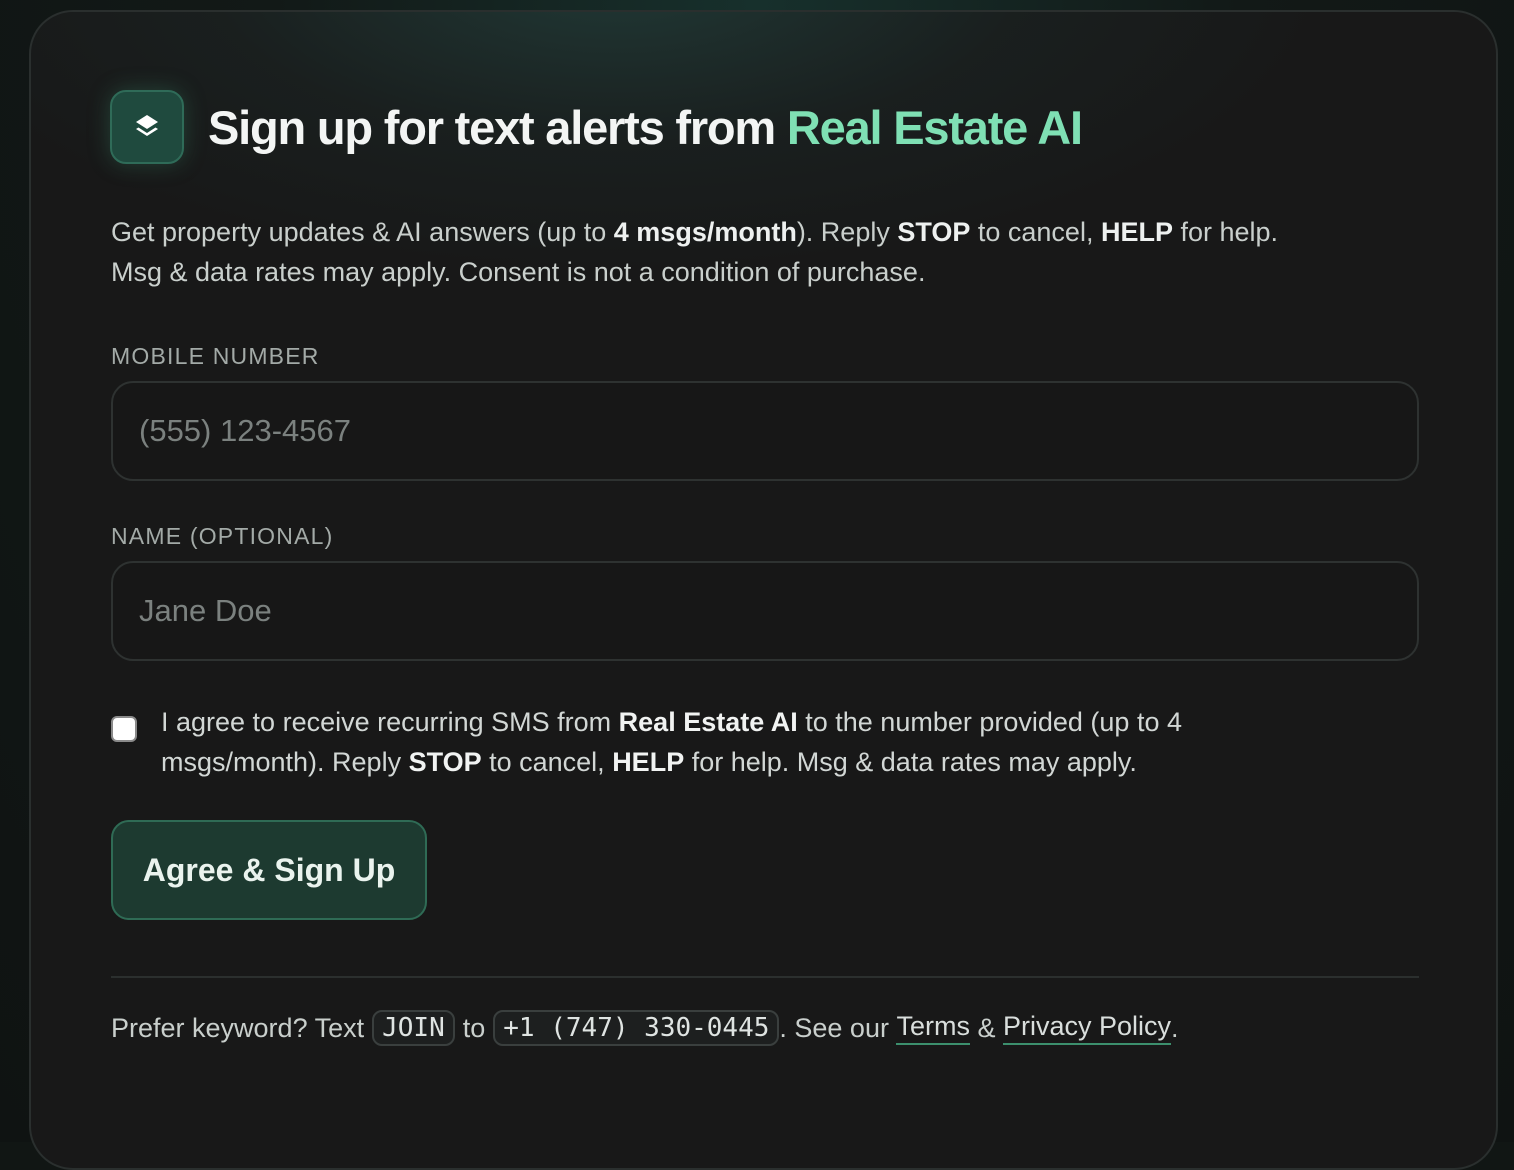  What do you see at coordinates (765, 611) in the screenshot?
I see `name-input` at bounding box center [765, 611].